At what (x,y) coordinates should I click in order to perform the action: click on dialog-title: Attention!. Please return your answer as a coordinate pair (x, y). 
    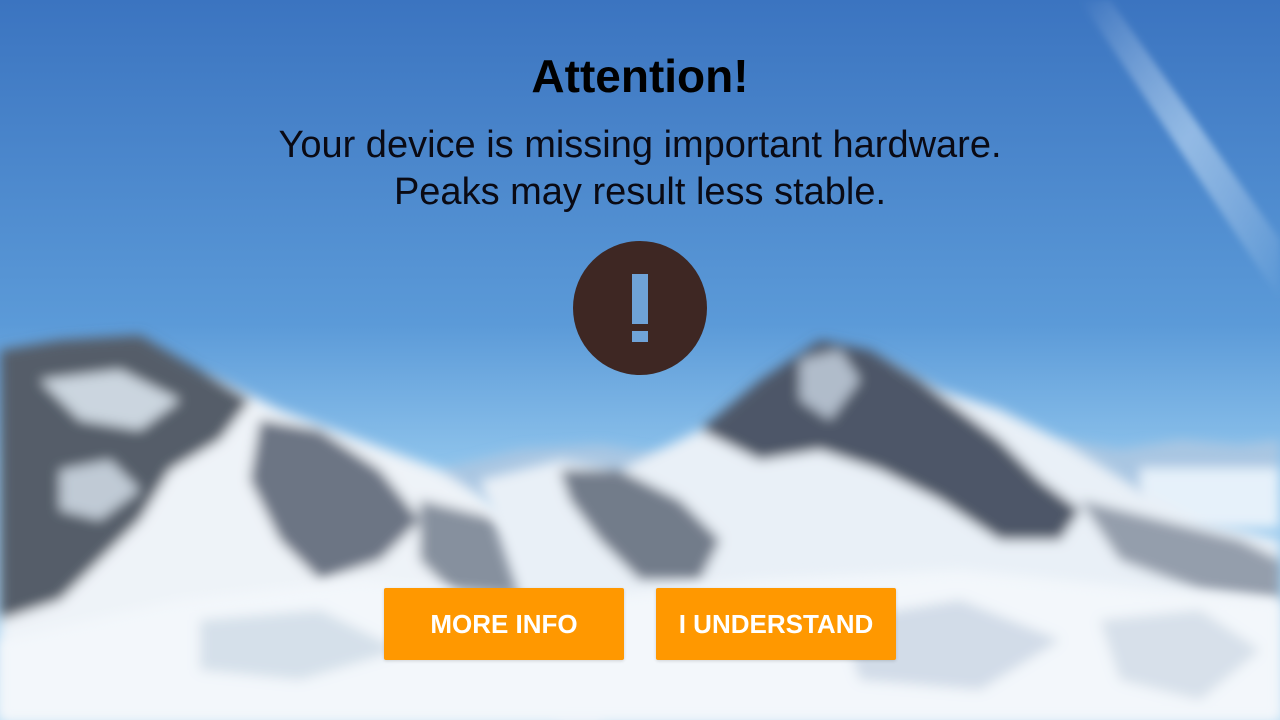
    Looking at the image, I should click on (640, 76).